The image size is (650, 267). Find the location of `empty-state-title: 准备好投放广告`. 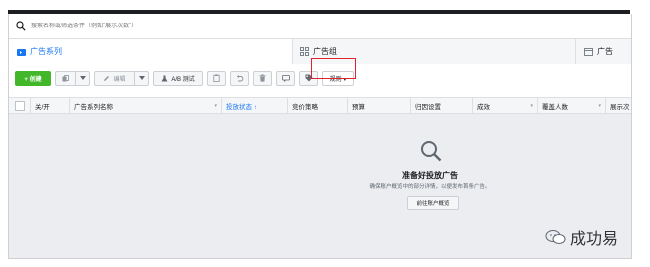

empty-state-title: 准备好投放广告 is located at coordinates (430, 175).